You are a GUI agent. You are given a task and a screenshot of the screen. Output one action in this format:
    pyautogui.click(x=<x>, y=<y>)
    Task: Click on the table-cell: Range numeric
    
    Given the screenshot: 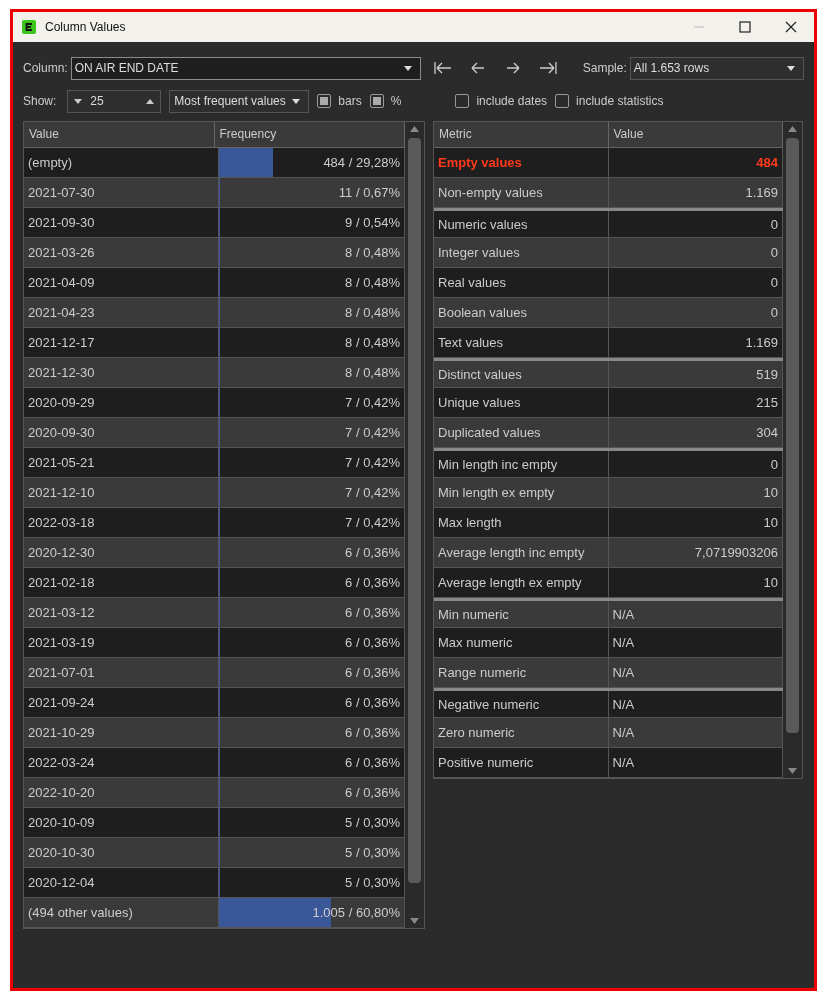 What is the action you would take?
    pyautogui.click(x=521, y=672)
    